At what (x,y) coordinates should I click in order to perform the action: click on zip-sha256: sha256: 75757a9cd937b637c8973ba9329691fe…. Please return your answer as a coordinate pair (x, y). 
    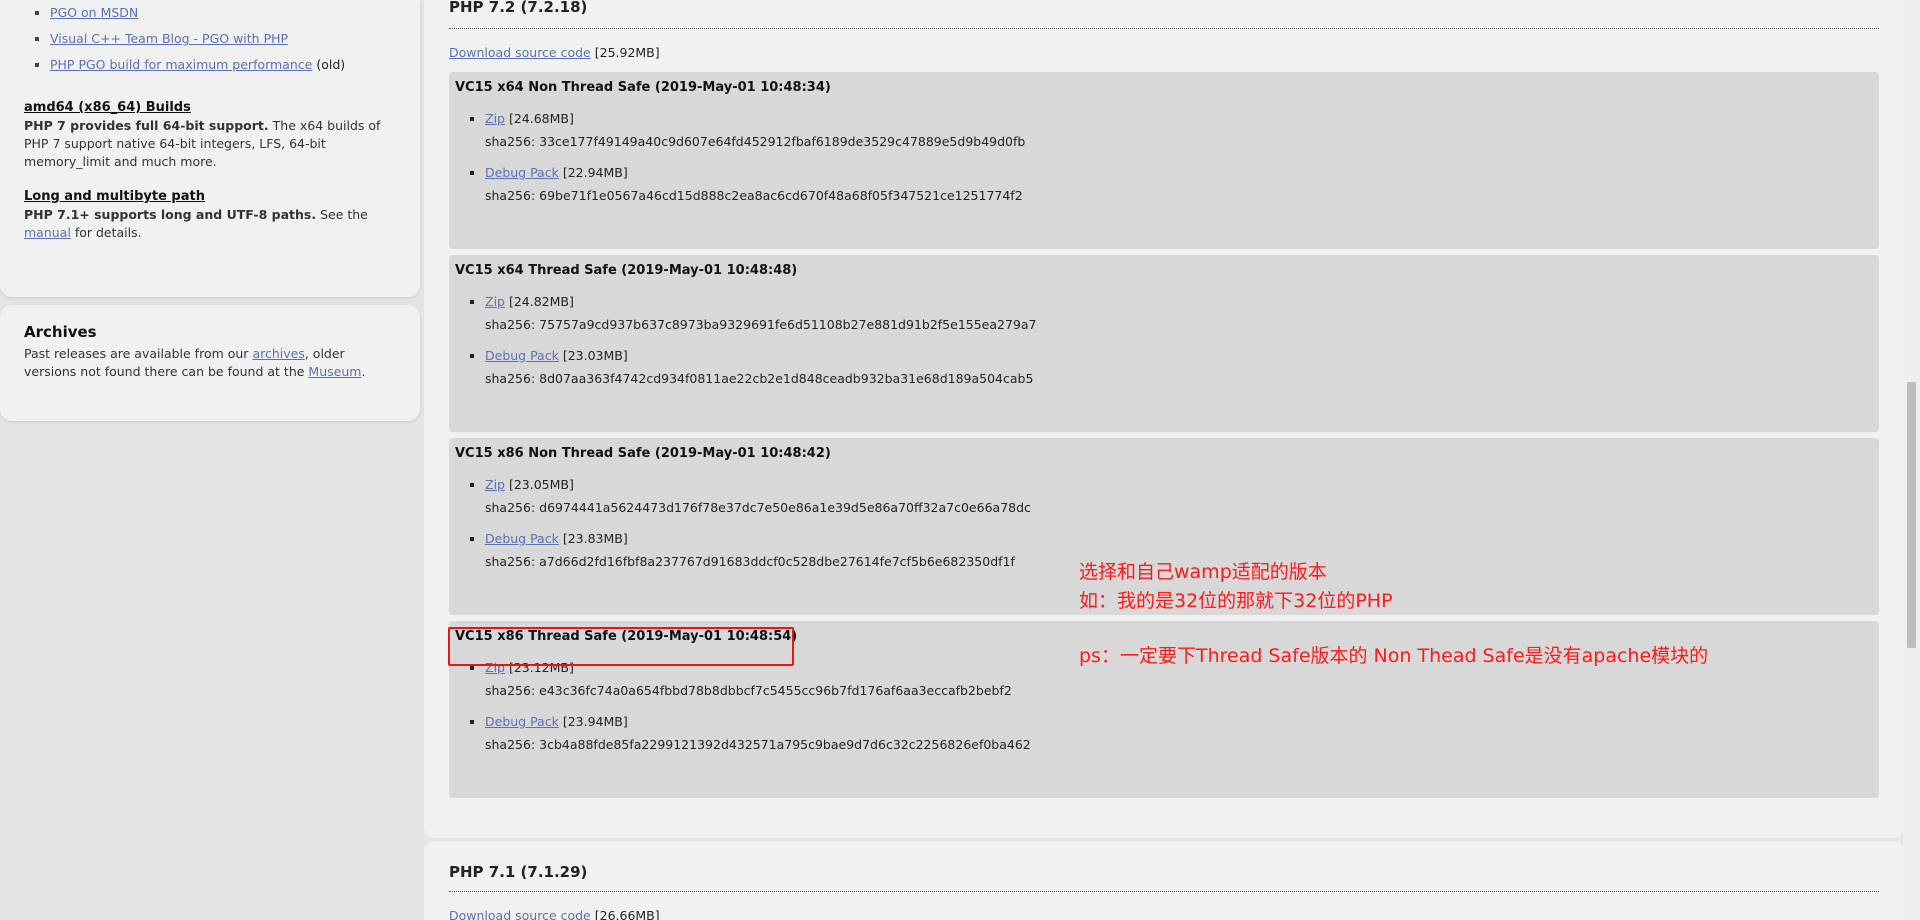
    Looking at the image, I should click on (761, 324).